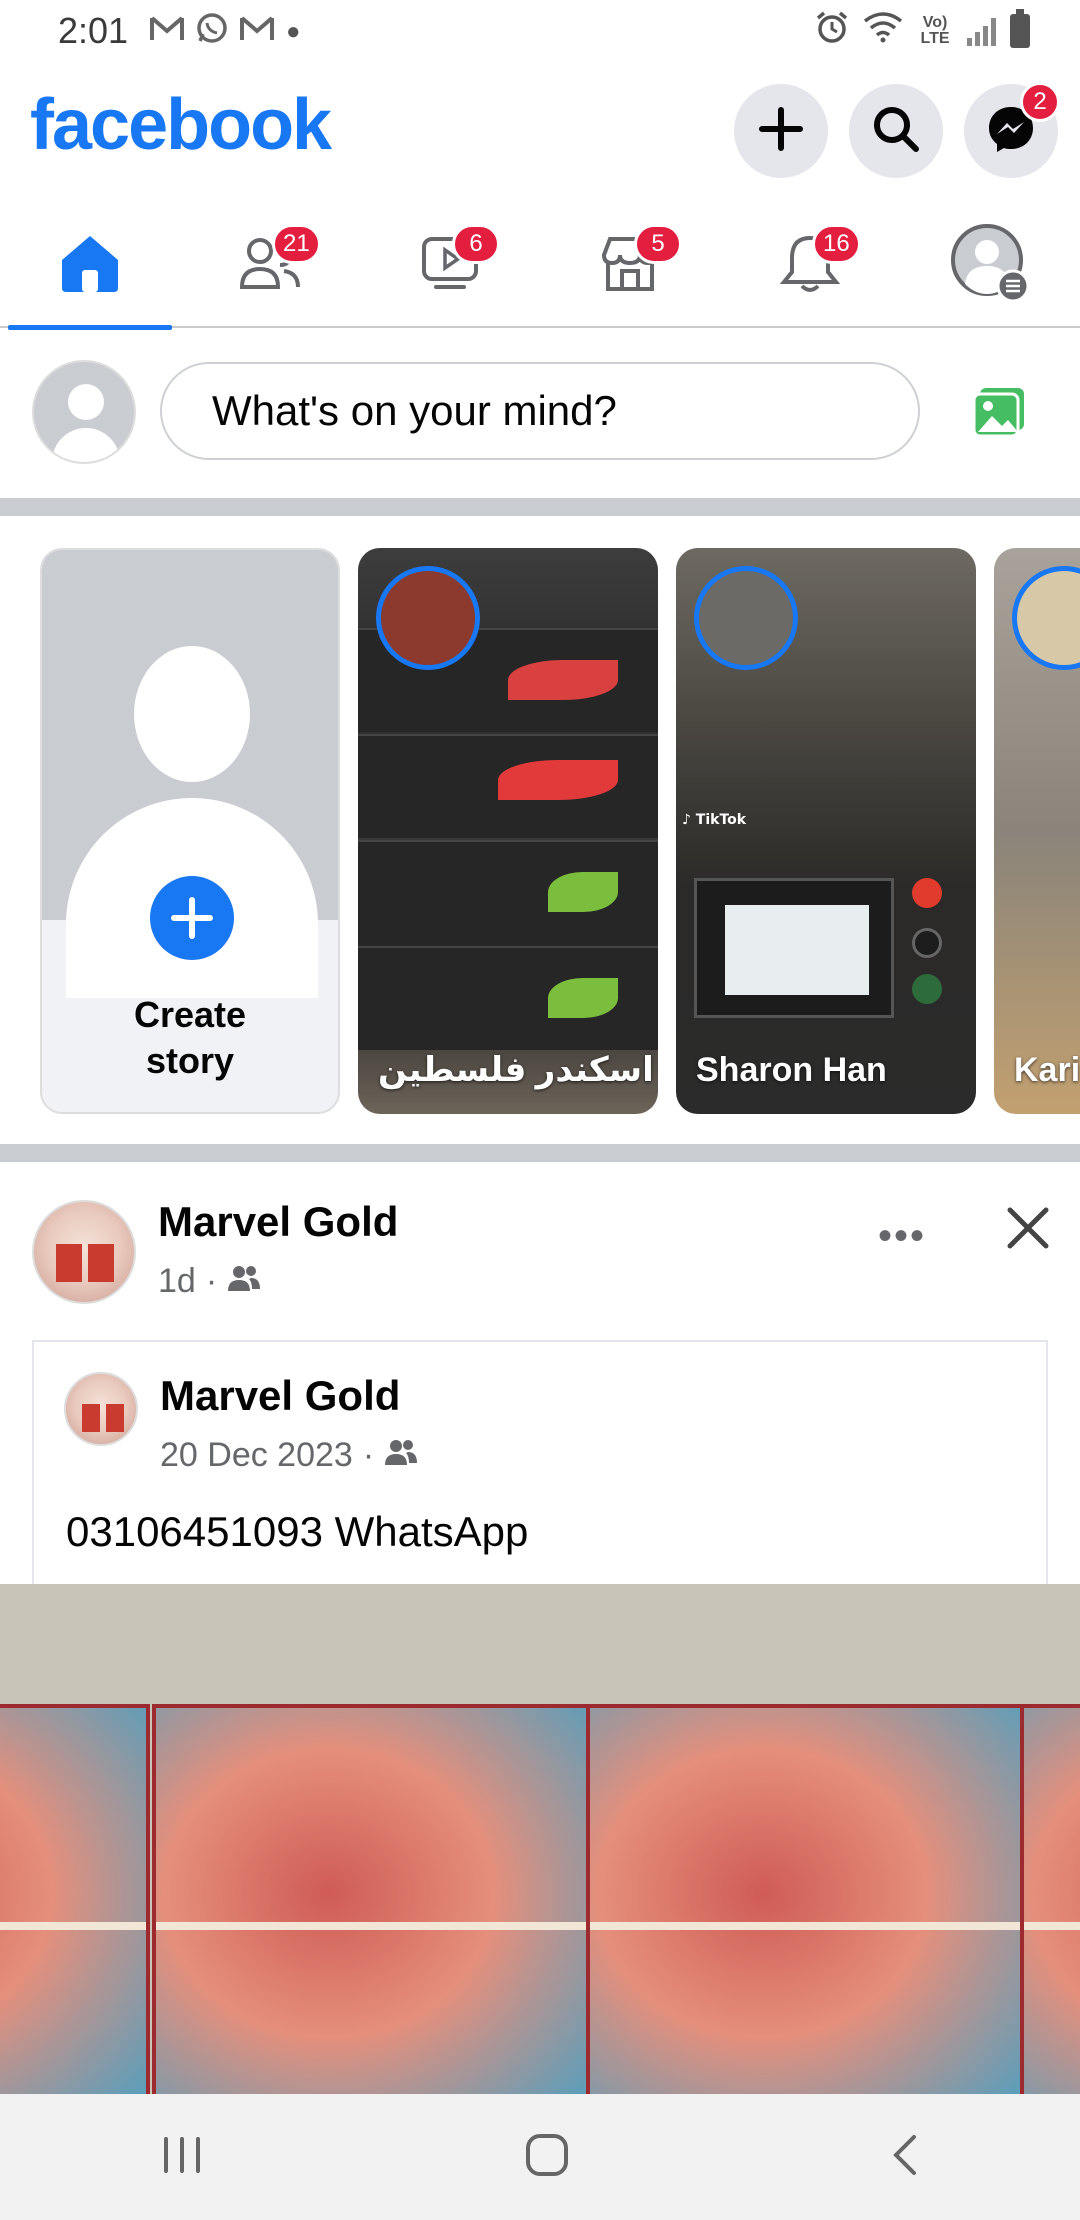  I want to click on tab-watch: 6, so click(450, 265).